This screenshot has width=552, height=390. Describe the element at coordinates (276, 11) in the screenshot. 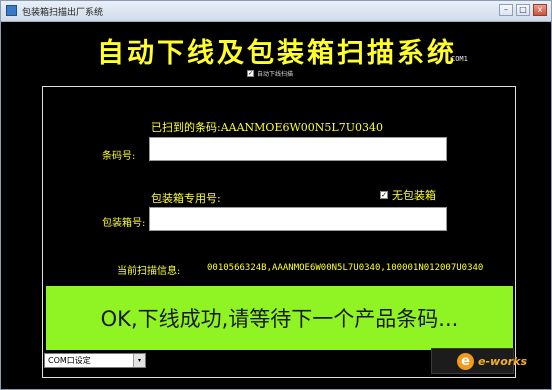

I see `title-bar: 包装箱扫描出厂系统 – □ x` at that location.